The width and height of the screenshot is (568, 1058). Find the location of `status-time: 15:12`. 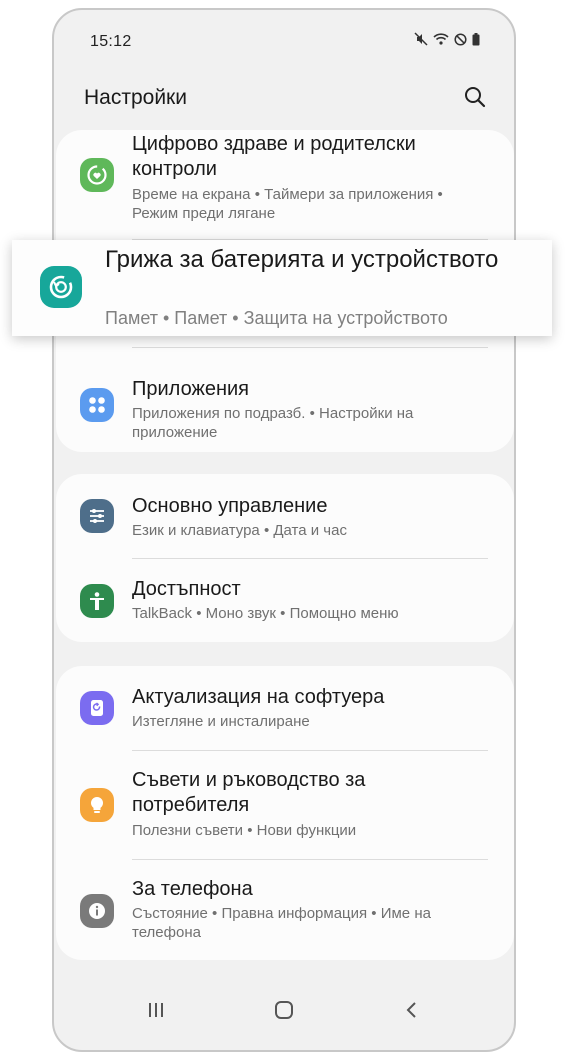

status-time: 15:12 is located at coordinates (111, 41).